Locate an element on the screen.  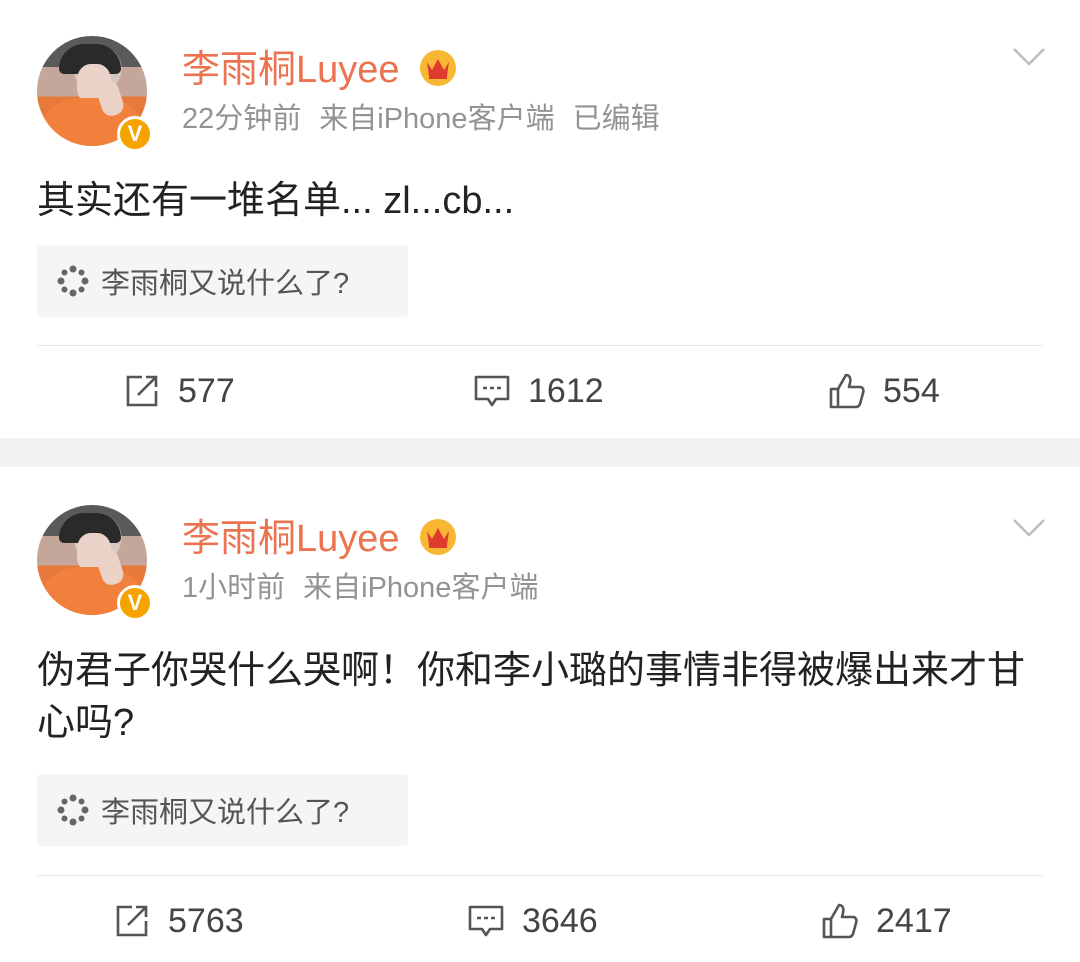
comment-count: 3646 is located at coordinates (560, 921).